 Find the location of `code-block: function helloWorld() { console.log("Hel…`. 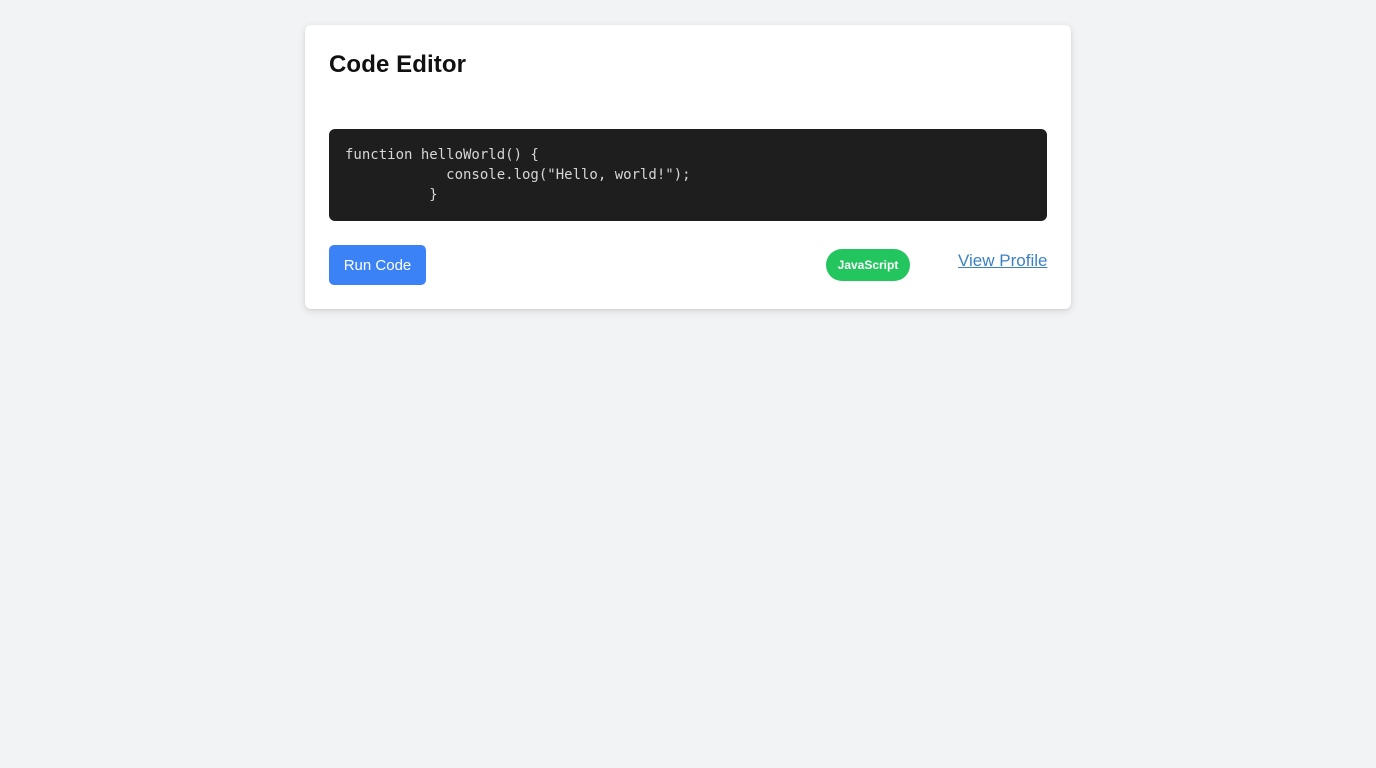

code-block: function helloWorld() { console.log("Hel… is located at coordinates (688, 175).